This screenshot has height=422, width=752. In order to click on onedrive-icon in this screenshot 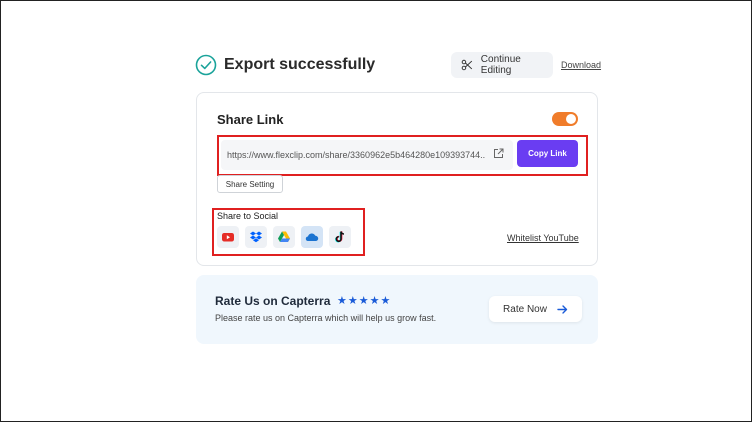, I will do `click(312, 237)`.